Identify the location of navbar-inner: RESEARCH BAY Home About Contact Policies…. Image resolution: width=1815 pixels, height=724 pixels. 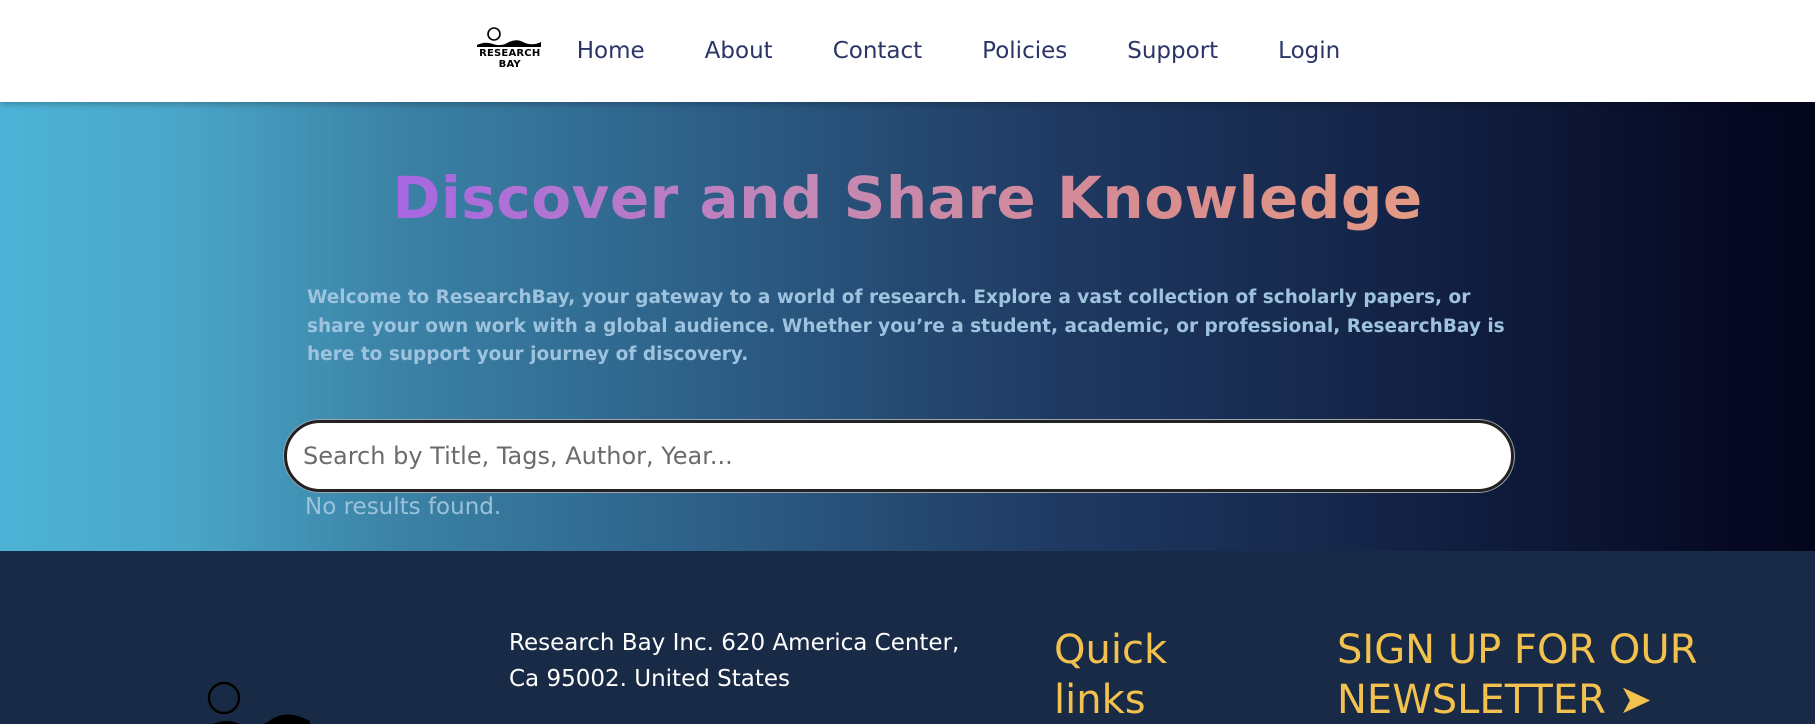
(907, 51).